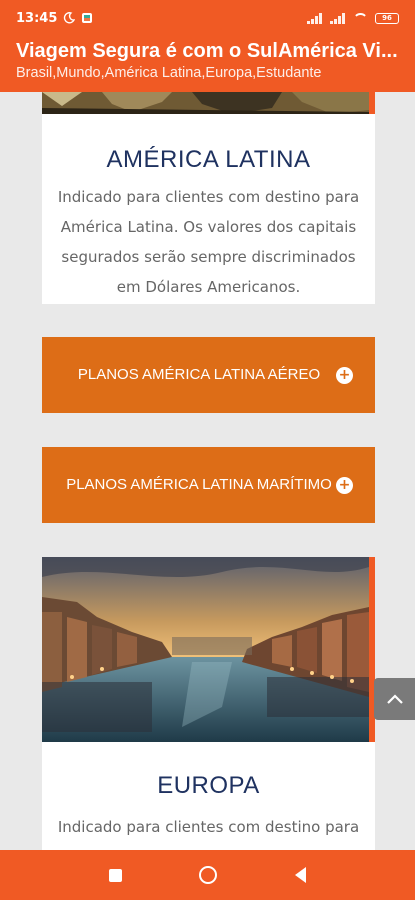  Describe the element at coordinates (70, 18) in the screenshot. I see `moon-icon` at that location.